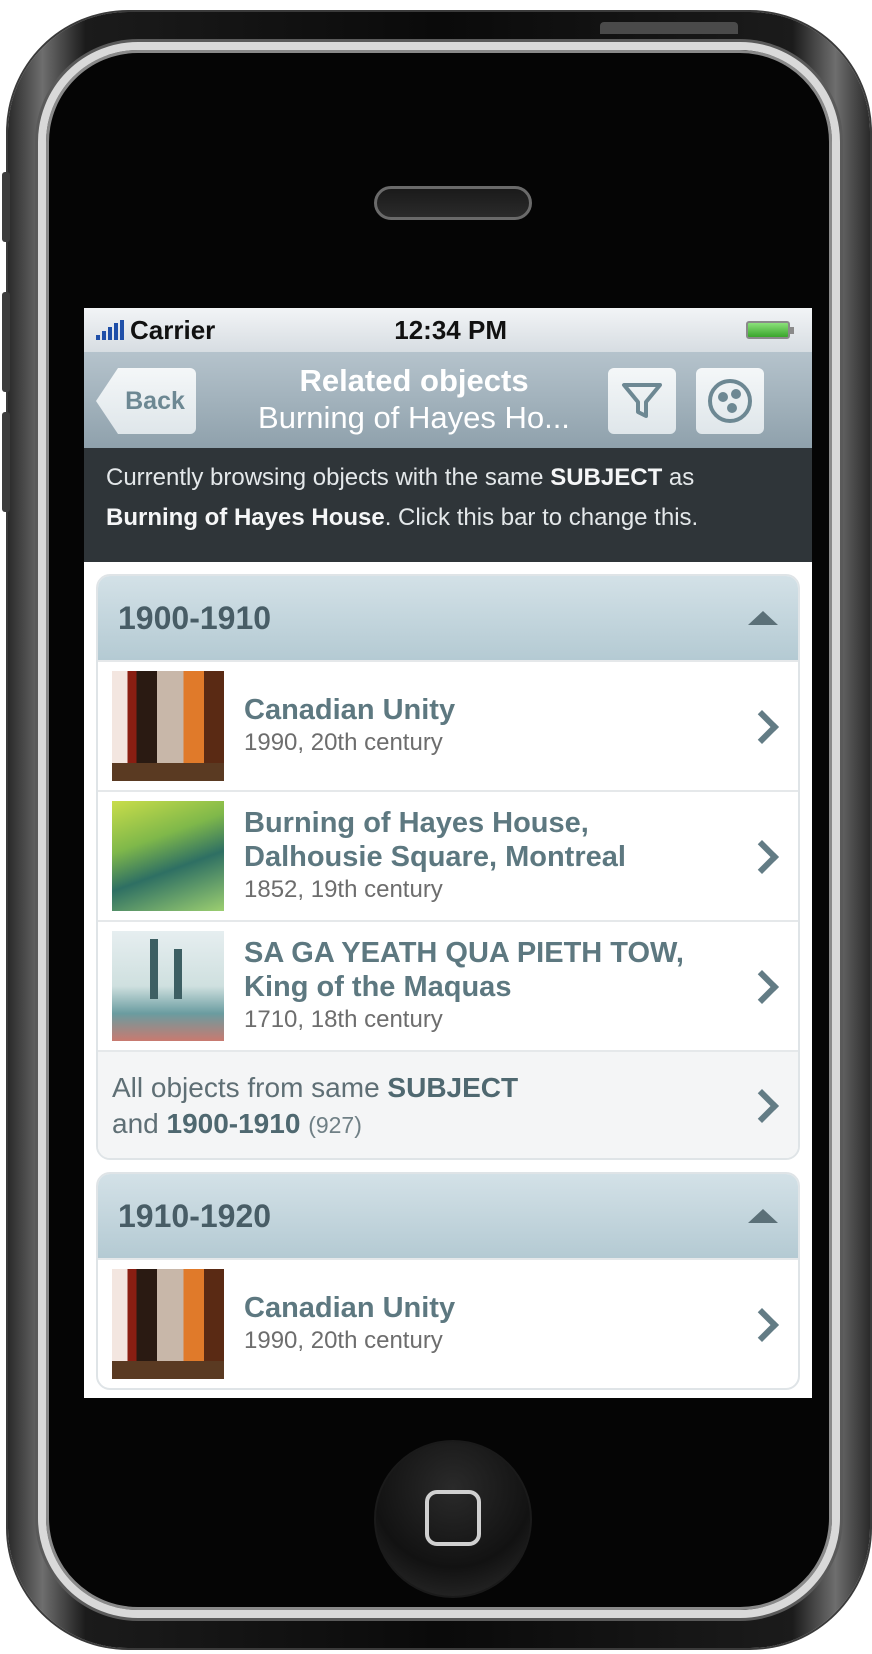 The width and height of the screenshot is (872, 1654). I want to click on all-line-2: and 1900-1910 (927), so click(448, 1124).